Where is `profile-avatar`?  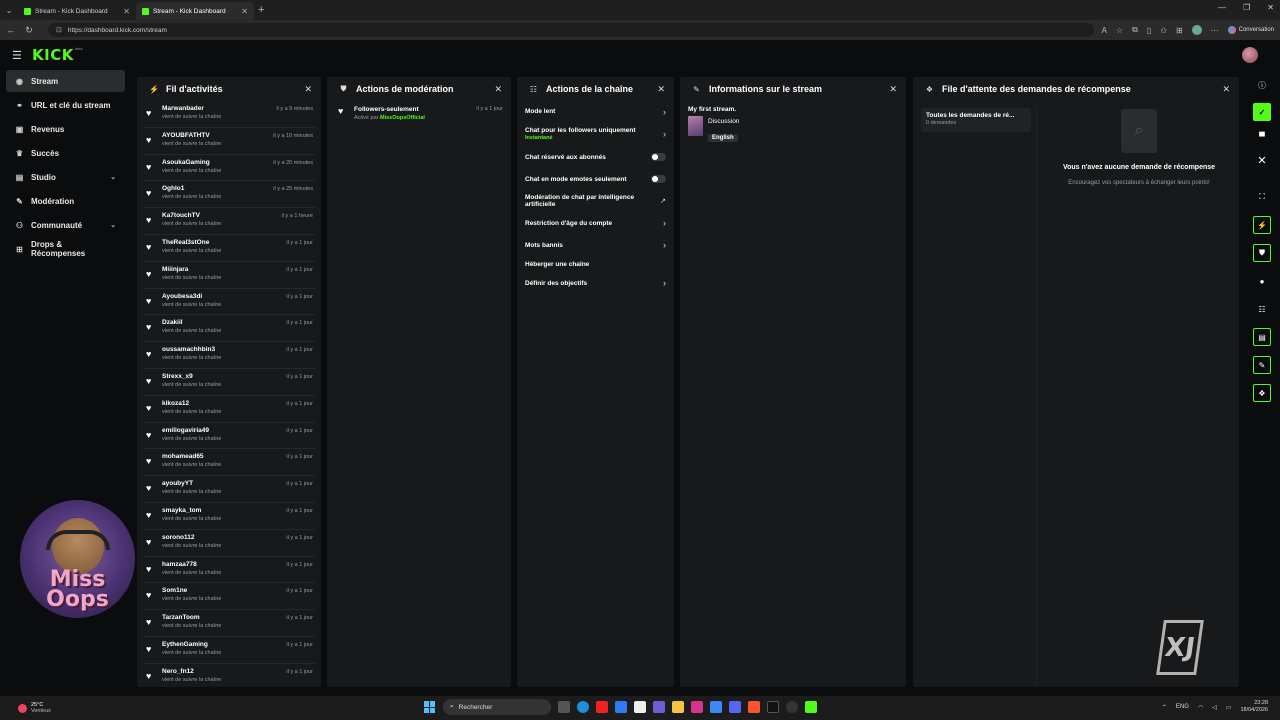 profile-avatar is located at coordinates (1196, 30).